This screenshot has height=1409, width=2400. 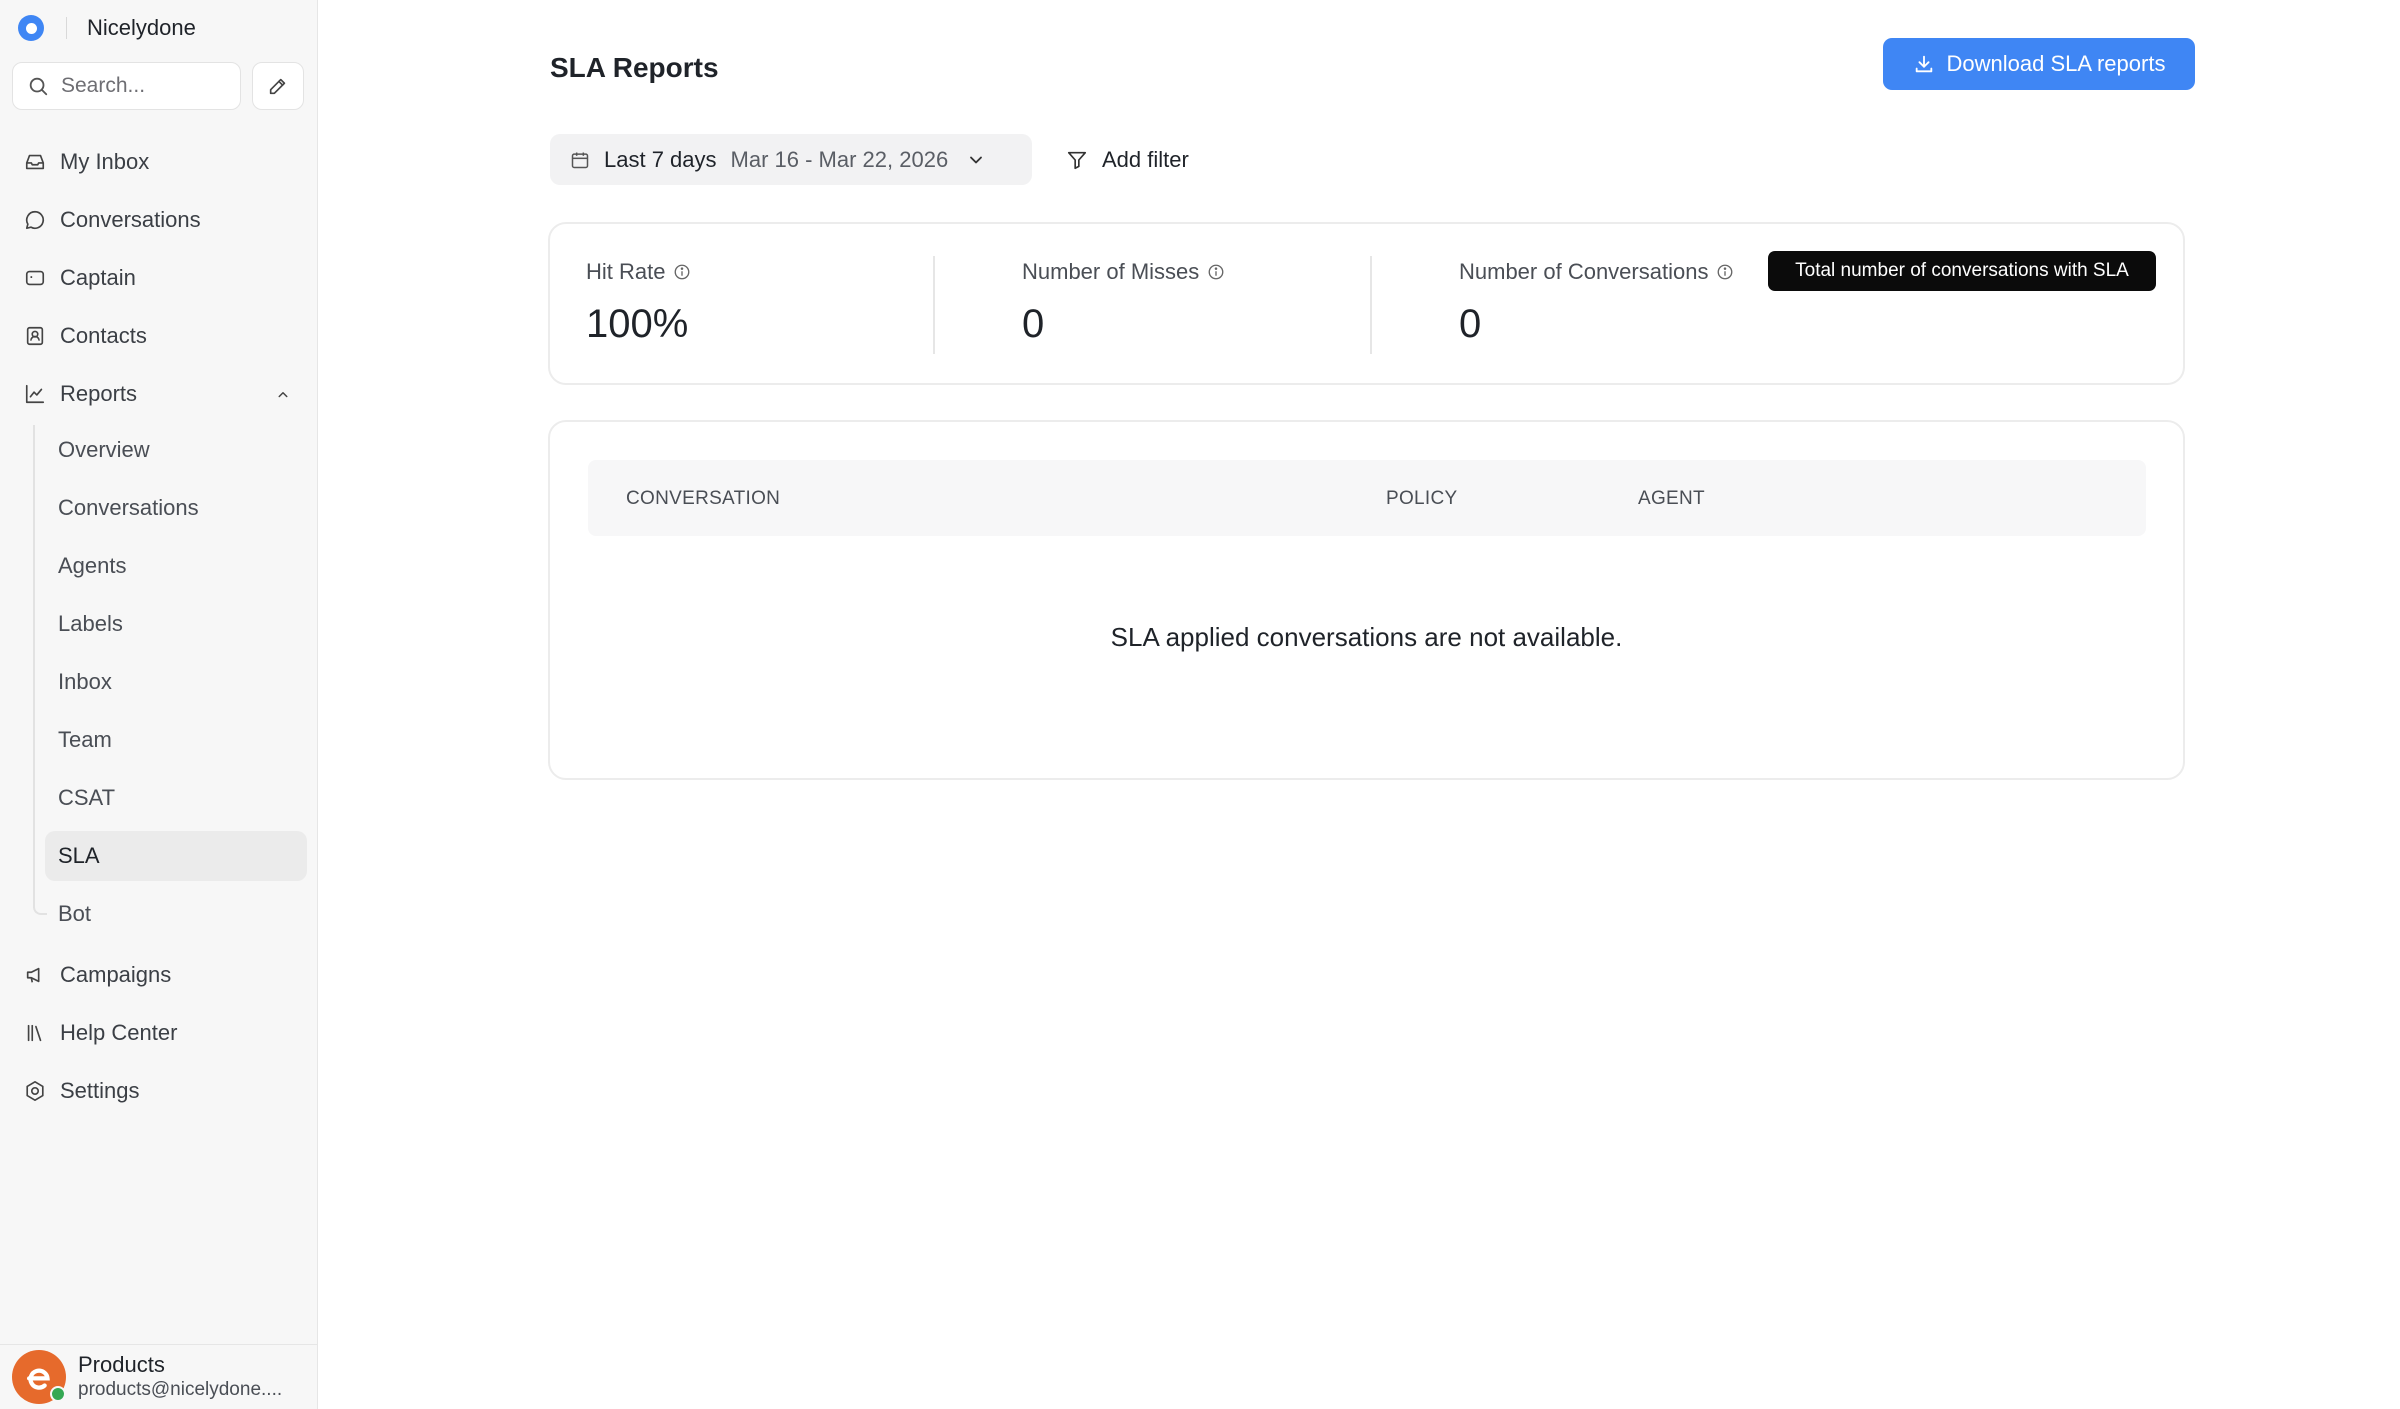 I want to click on chat-bubble-icon, so click(x=35, y=220).